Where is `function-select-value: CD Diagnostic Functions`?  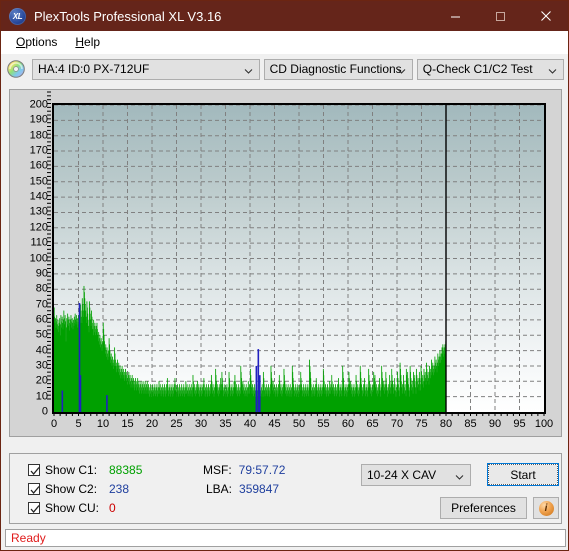
function-select-value: CD Diagnostic Functions is located at coordinates (335, 69).